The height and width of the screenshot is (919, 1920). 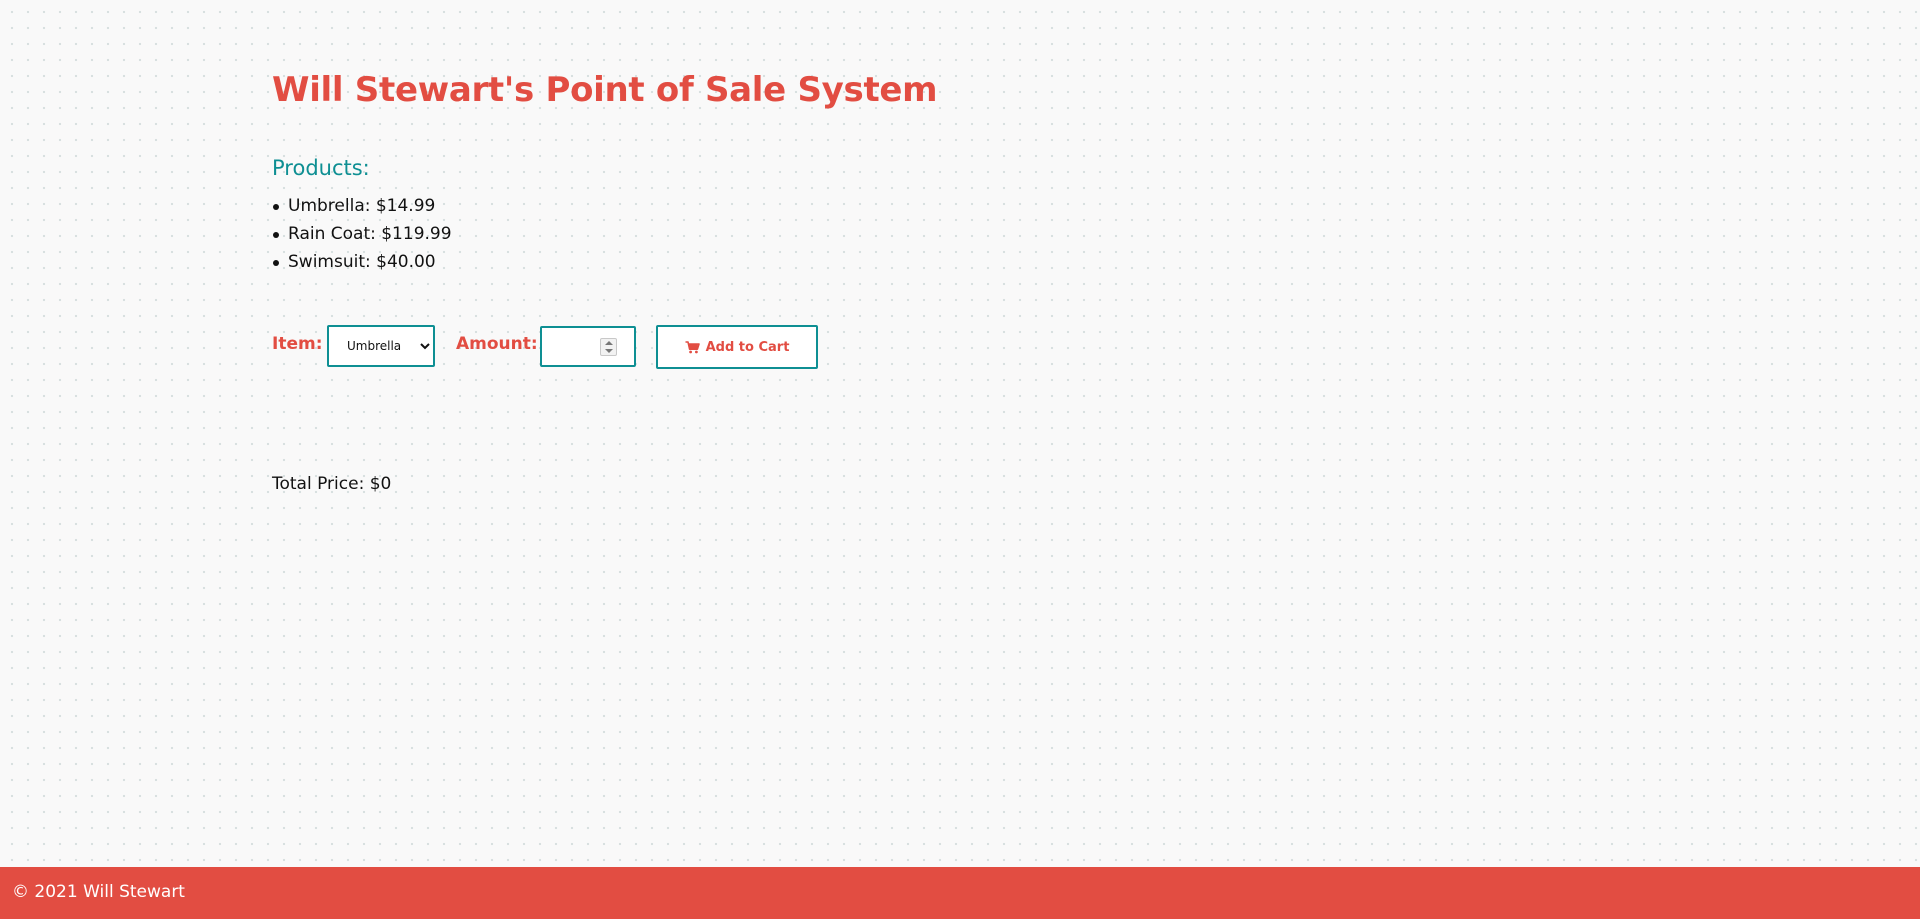 I want to click on spinner-down-icon, so click(x=609, y=351).